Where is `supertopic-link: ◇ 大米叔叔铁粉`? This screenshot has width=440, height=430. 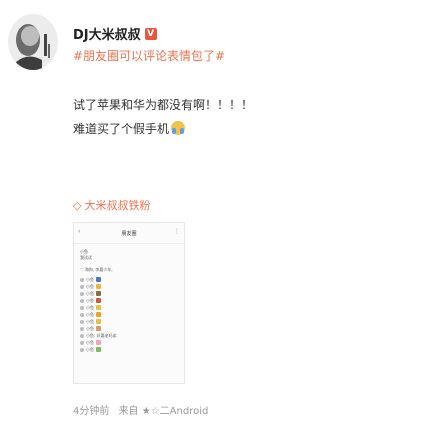 supertopic-link: ◇ 大米叔叔铁粉 is located at coordinates (111, 205).